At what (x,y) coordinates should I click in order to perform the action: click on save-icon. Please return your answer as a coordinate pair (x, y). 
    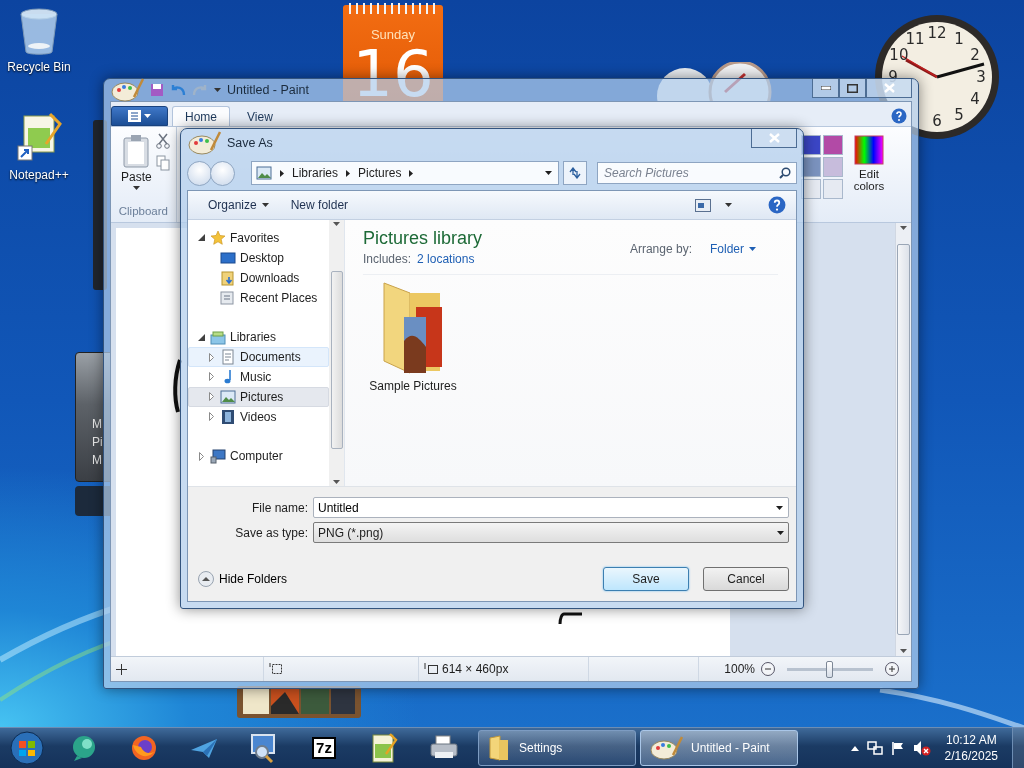
    Looking at the image, I should click on (157, 90).